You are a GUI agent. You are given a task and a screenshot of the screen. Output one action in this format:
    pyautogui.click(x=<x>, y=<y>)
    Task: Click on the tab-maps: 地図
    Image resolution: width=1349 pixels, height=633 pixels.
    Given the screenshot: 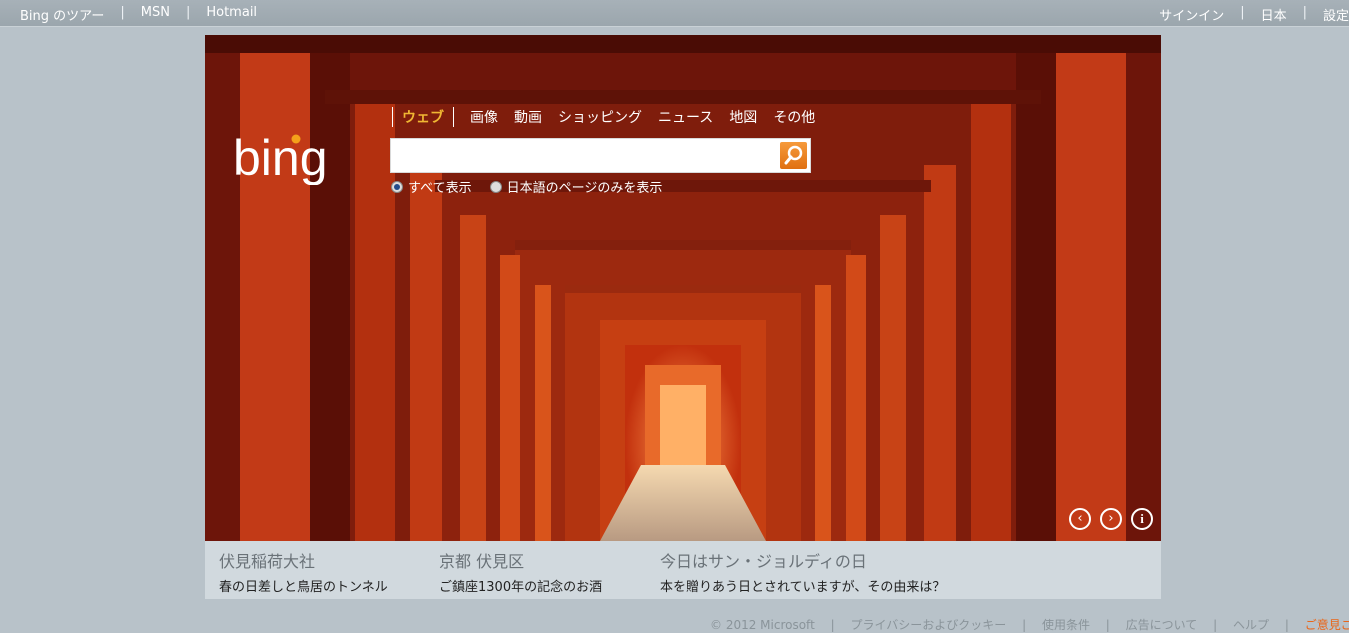 What is the action you would take?
    pyautogui.click(x=743, y=117)
    